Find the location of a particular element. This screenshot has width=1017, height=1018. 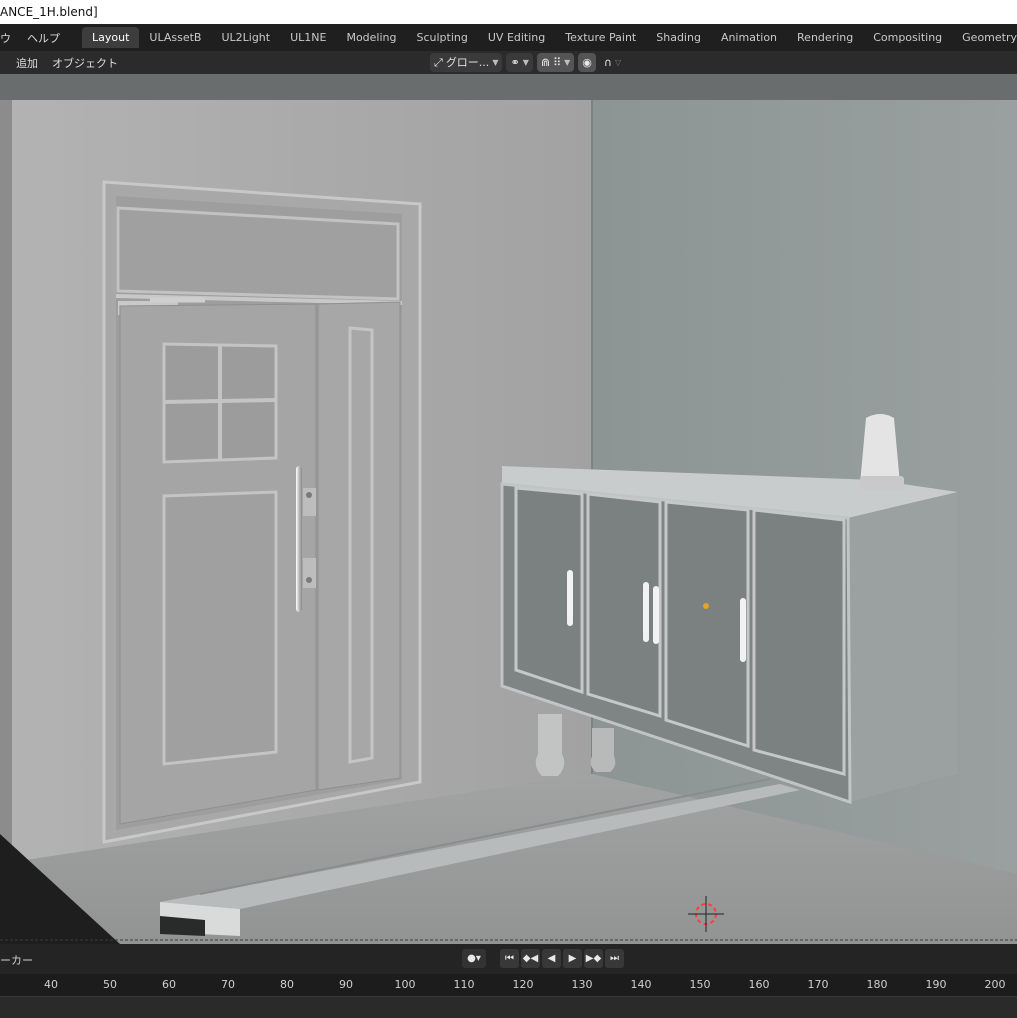

tab-compositing: Compositing is located at coordinates (907, 37).